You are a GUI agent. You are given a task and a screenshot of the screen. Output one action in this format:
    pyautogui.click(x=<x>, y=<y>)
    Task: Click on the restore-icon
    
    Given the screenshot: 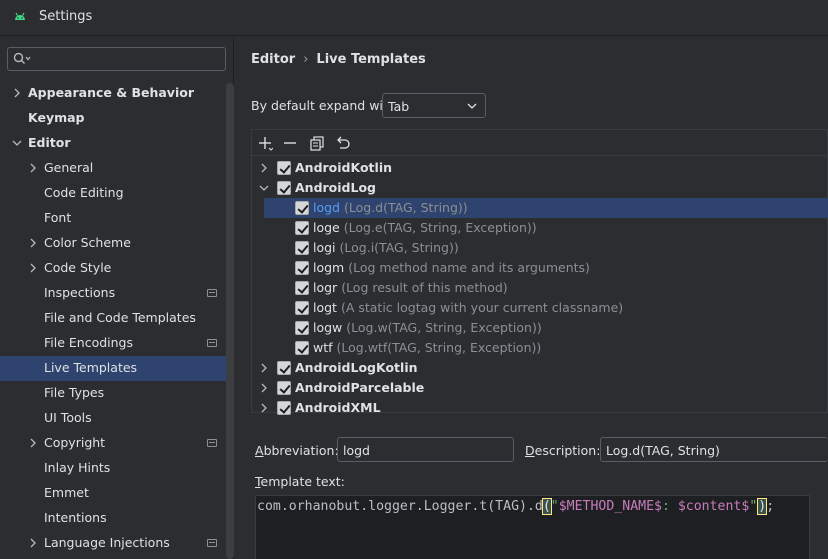 What is the action you would take?
    pyautogui.click(x=343, y=143)
    